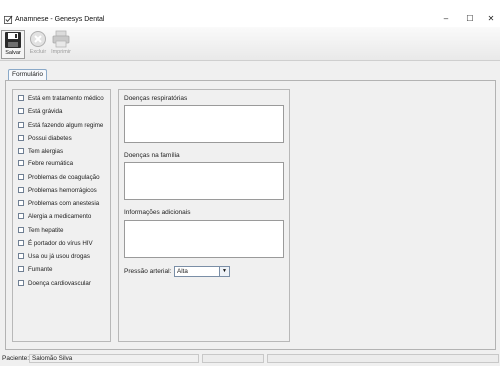  Describe the element at coordinates (157, 212) in the screenshot. I see `additional-label: Informações adicionais` at that location.